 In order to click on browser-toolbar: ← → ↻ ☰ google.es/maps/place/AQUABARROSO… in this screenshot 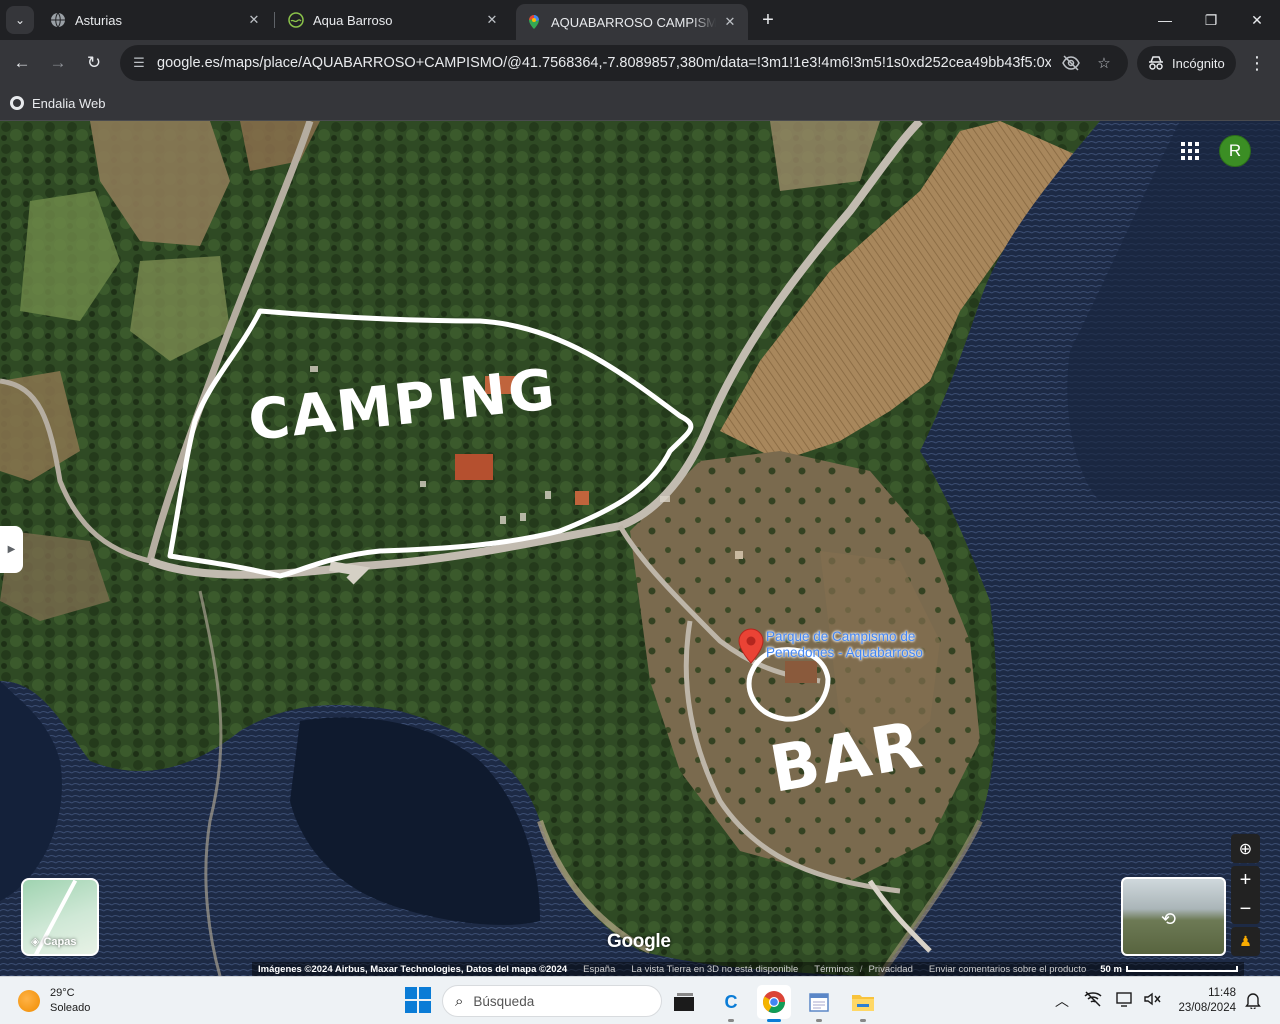, I will do `click(640, 63)`.